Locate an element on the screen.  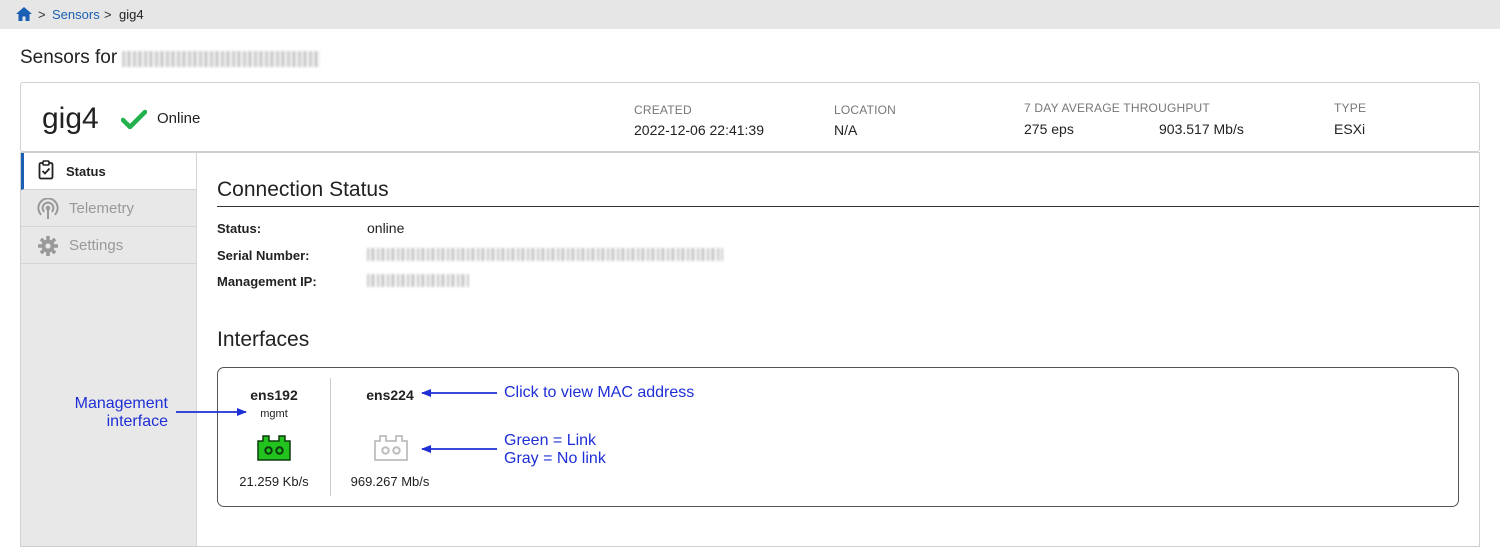
annotation-text: Gray = No link is located at coordinates (555, 458).